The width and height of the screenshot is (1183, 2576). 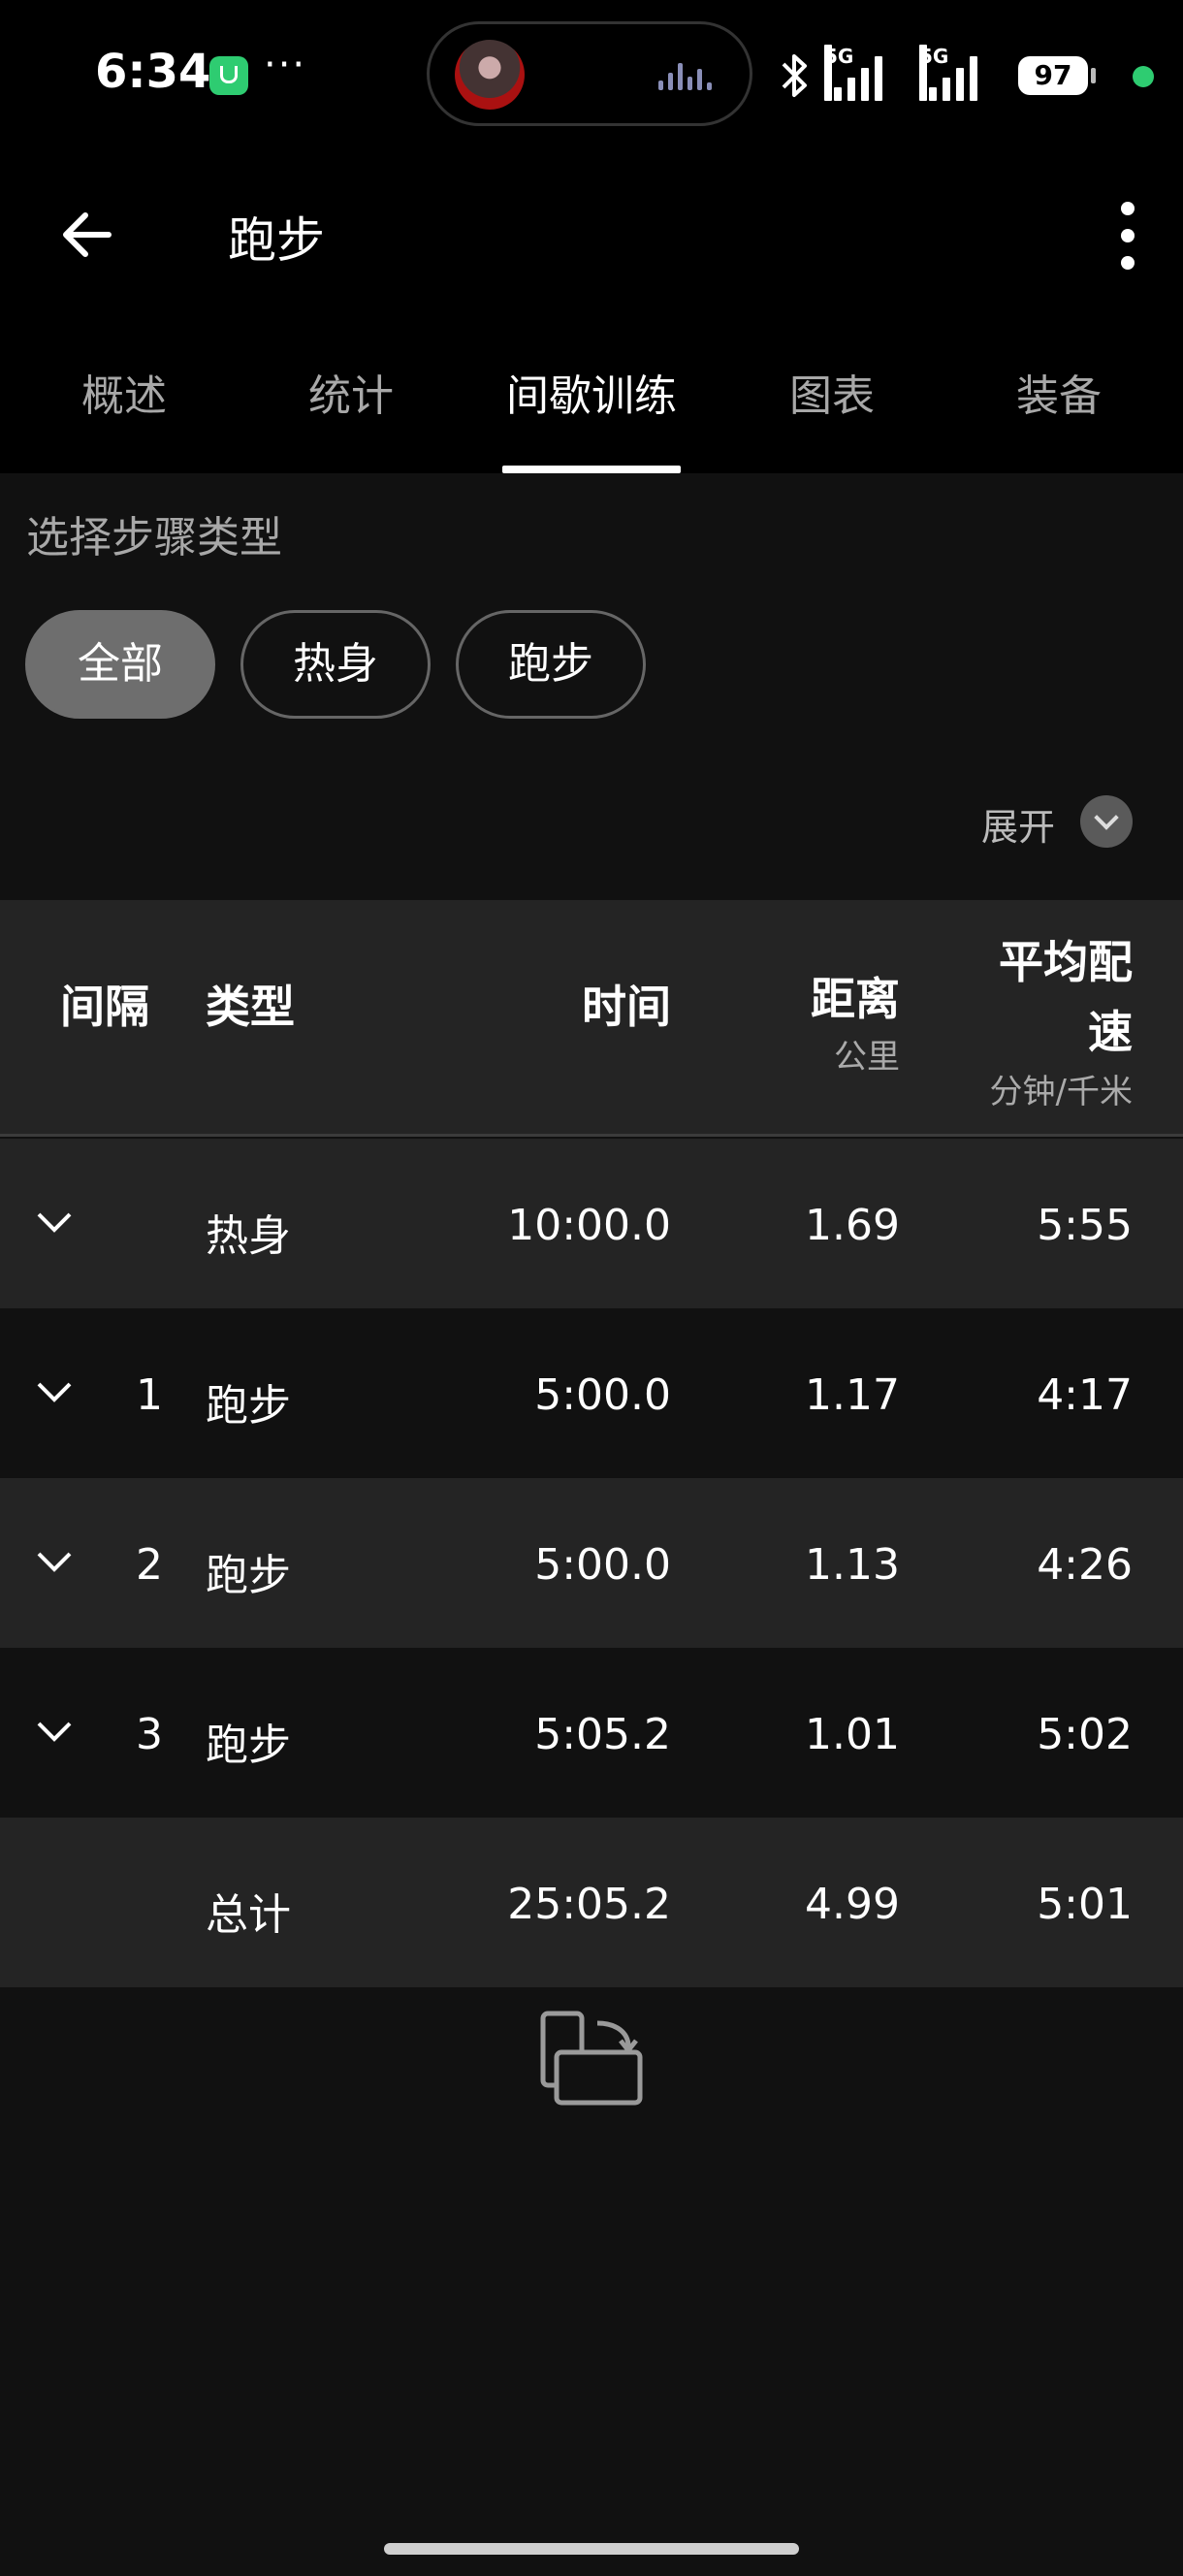 I want to click on media-thumbnail, so click(x=490, y=75).